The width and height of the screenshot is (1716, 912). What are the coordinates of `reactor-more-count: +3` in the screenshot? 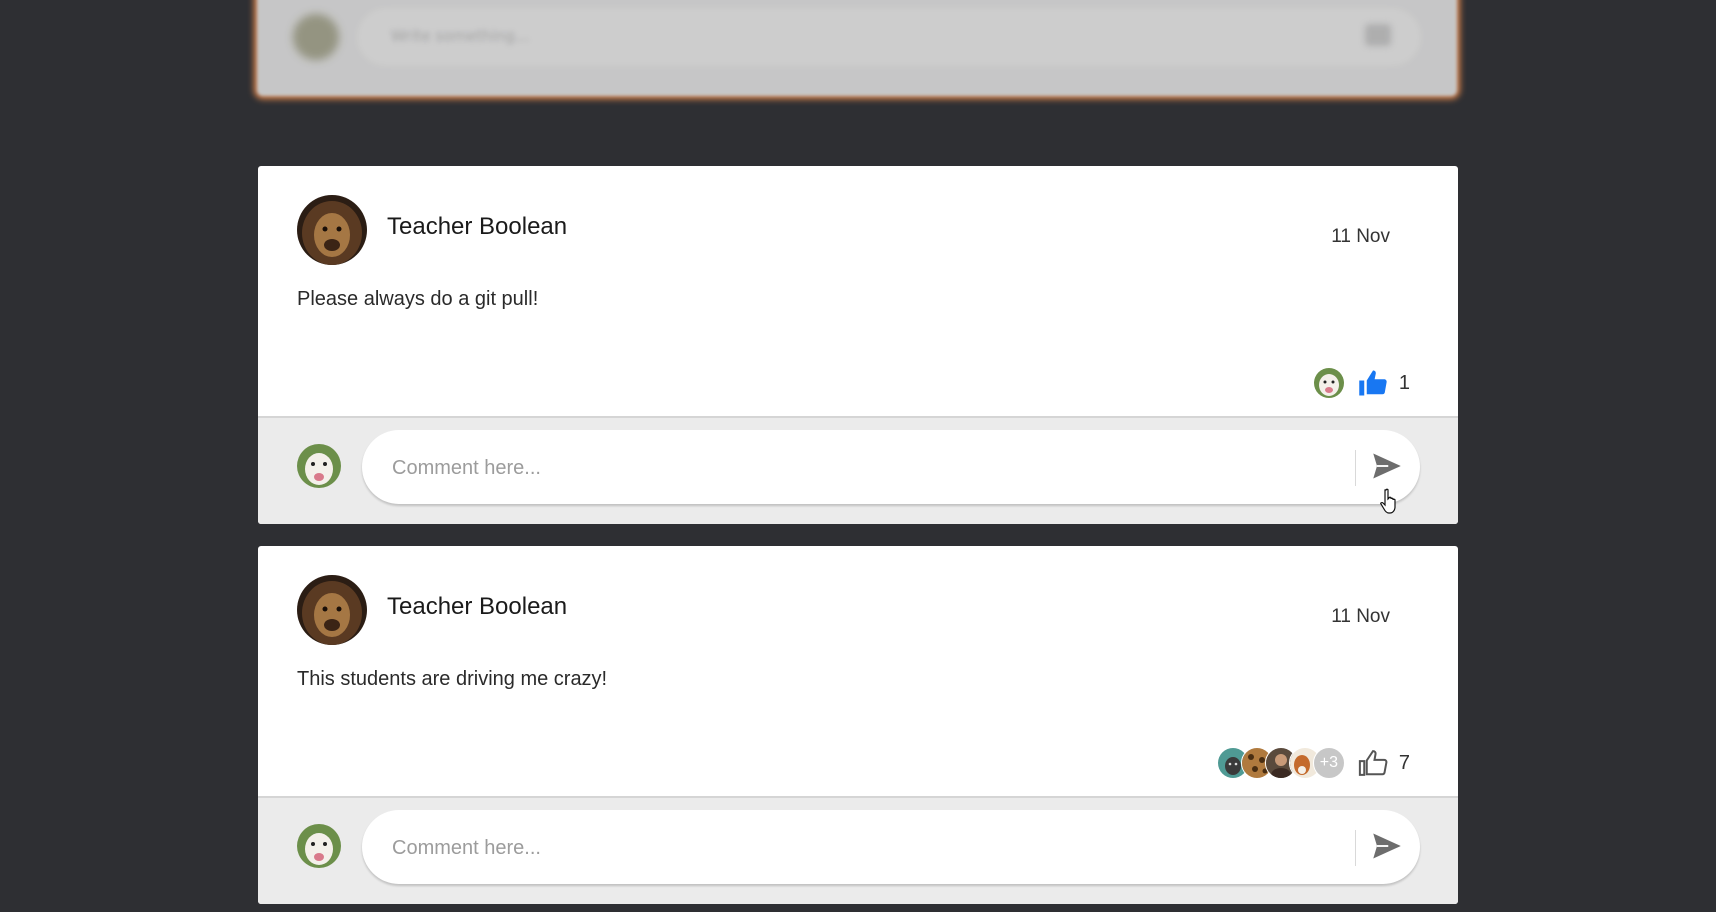 It's located at (1328, 763).